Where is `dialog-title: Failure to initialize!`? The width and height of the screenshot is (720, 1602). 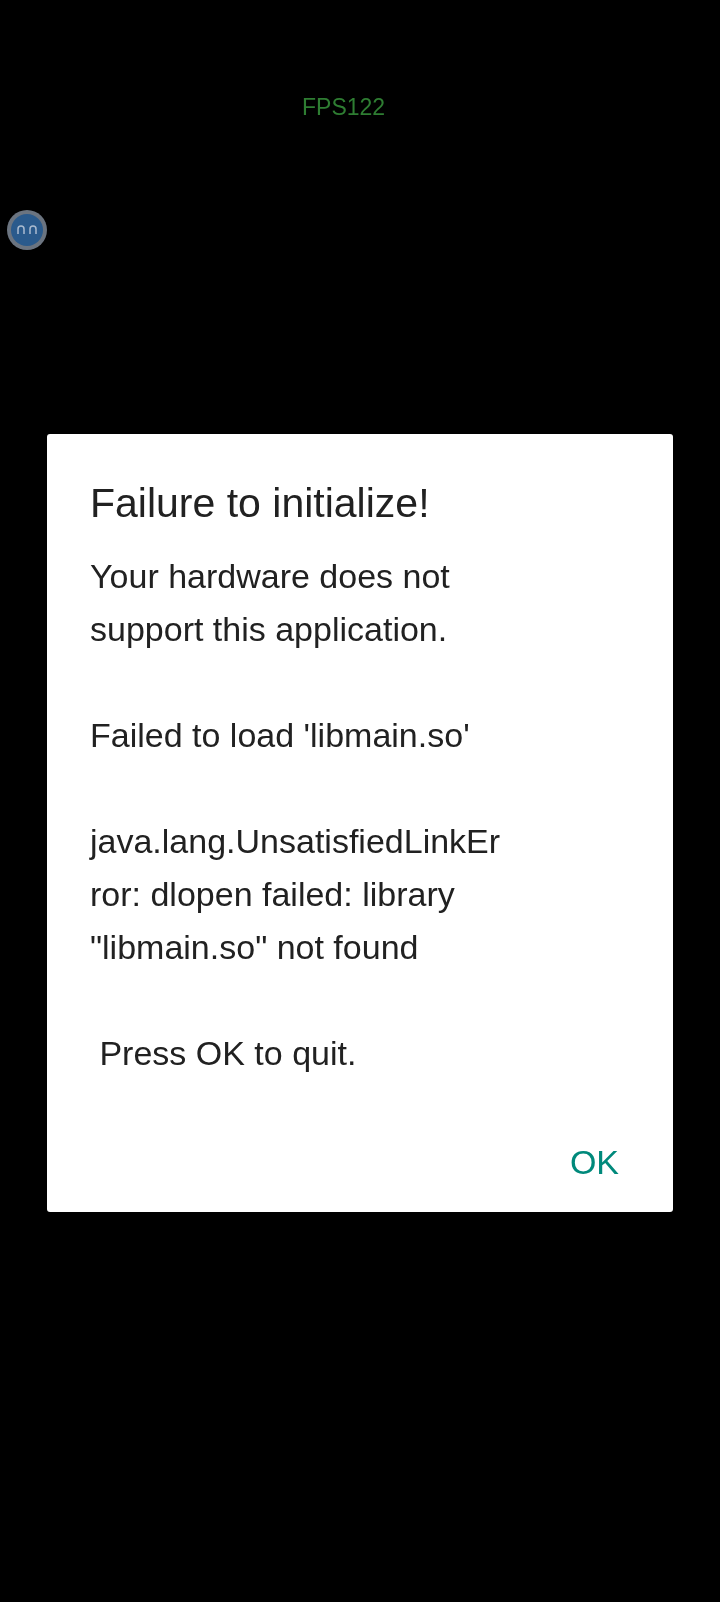
dialog-title: Failure to initialize! is located at coordinates (260, 503).